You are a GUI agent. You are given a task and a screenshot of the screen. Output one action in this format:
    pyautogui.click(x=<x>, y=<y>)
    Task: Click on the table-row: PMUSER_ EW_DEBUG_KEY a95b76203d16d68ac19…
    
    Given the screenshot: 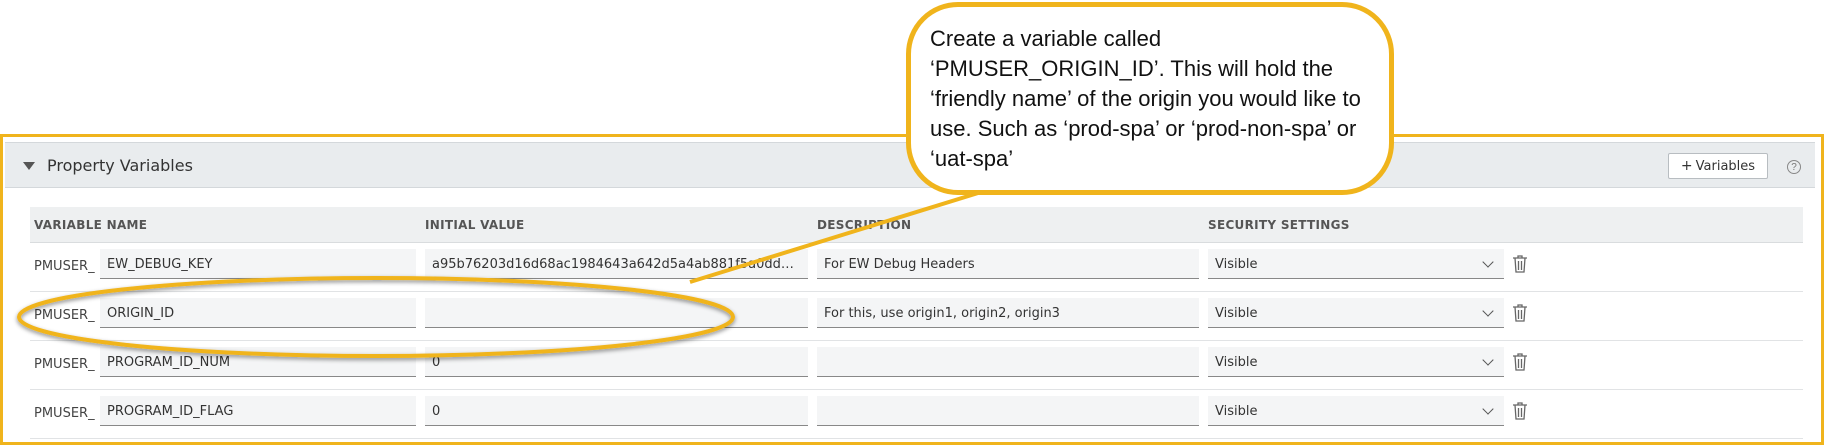 What is the action you would take?
    pyautogui.click(x=916, y=267)
    